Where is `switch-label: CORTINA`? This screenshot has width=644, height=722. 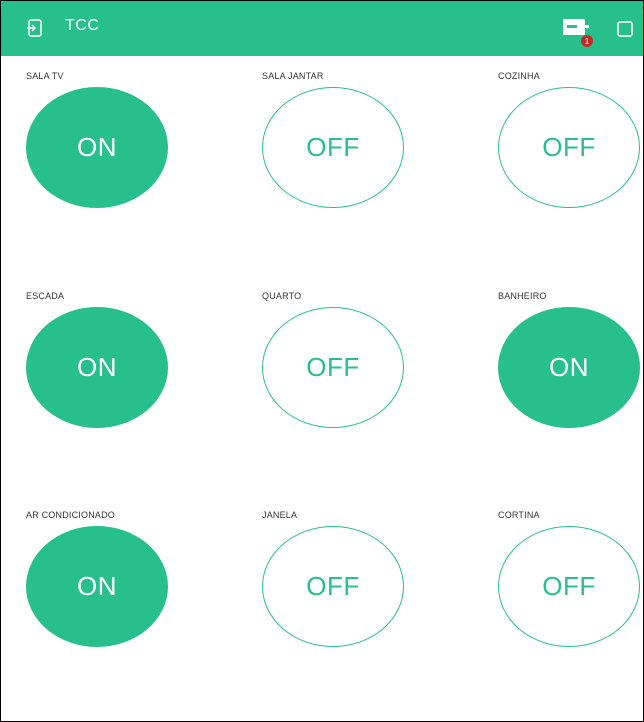
switch-label: CORTINA is located at coordinates (519, 515).